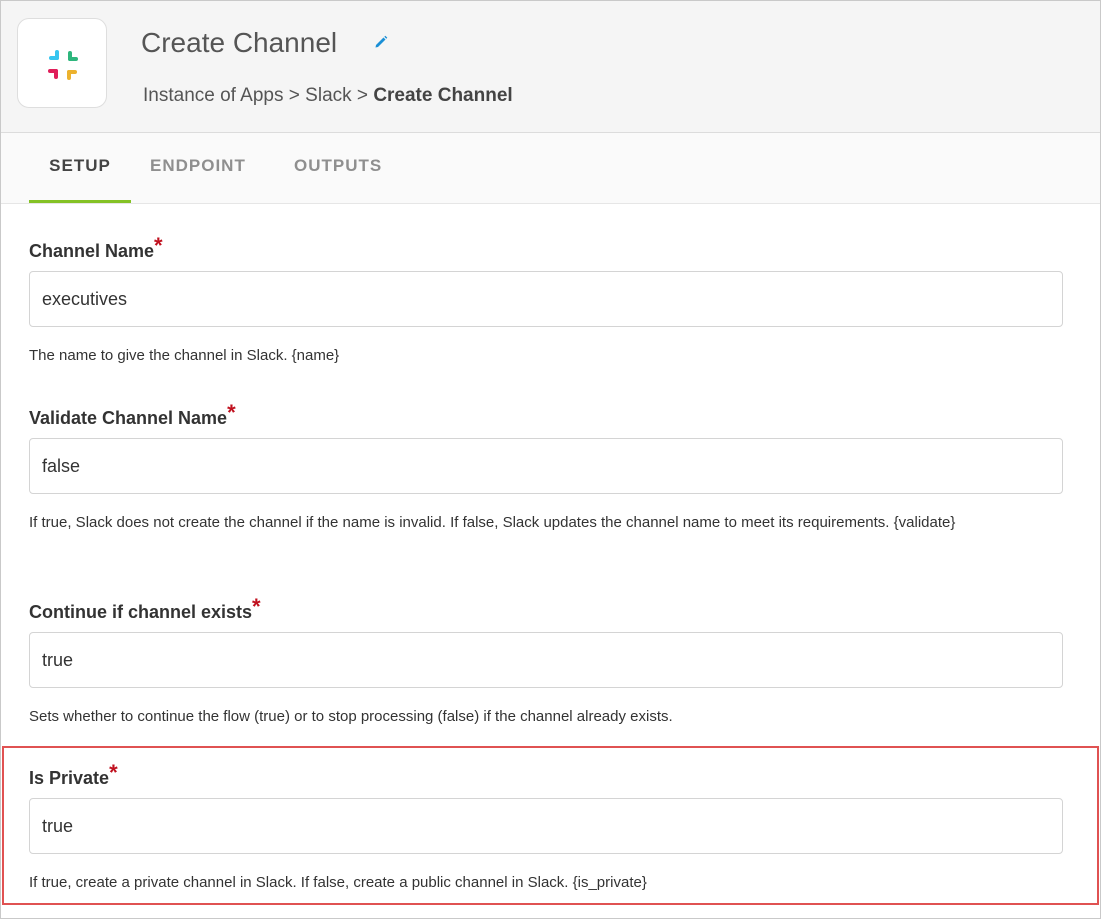  I want to click on tab-endpoint: ENDPOINT, so click(198, 168).